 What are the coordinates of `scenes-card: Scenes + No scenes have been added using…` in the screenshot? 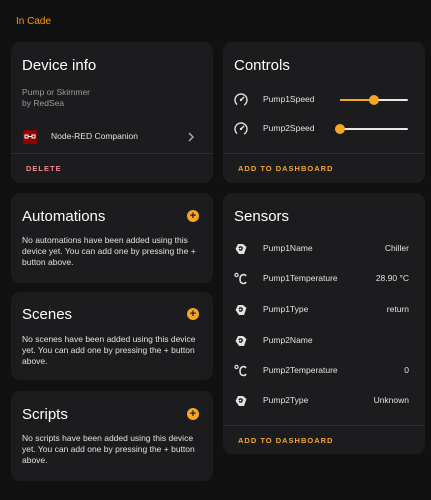 It's located at (112, 336).